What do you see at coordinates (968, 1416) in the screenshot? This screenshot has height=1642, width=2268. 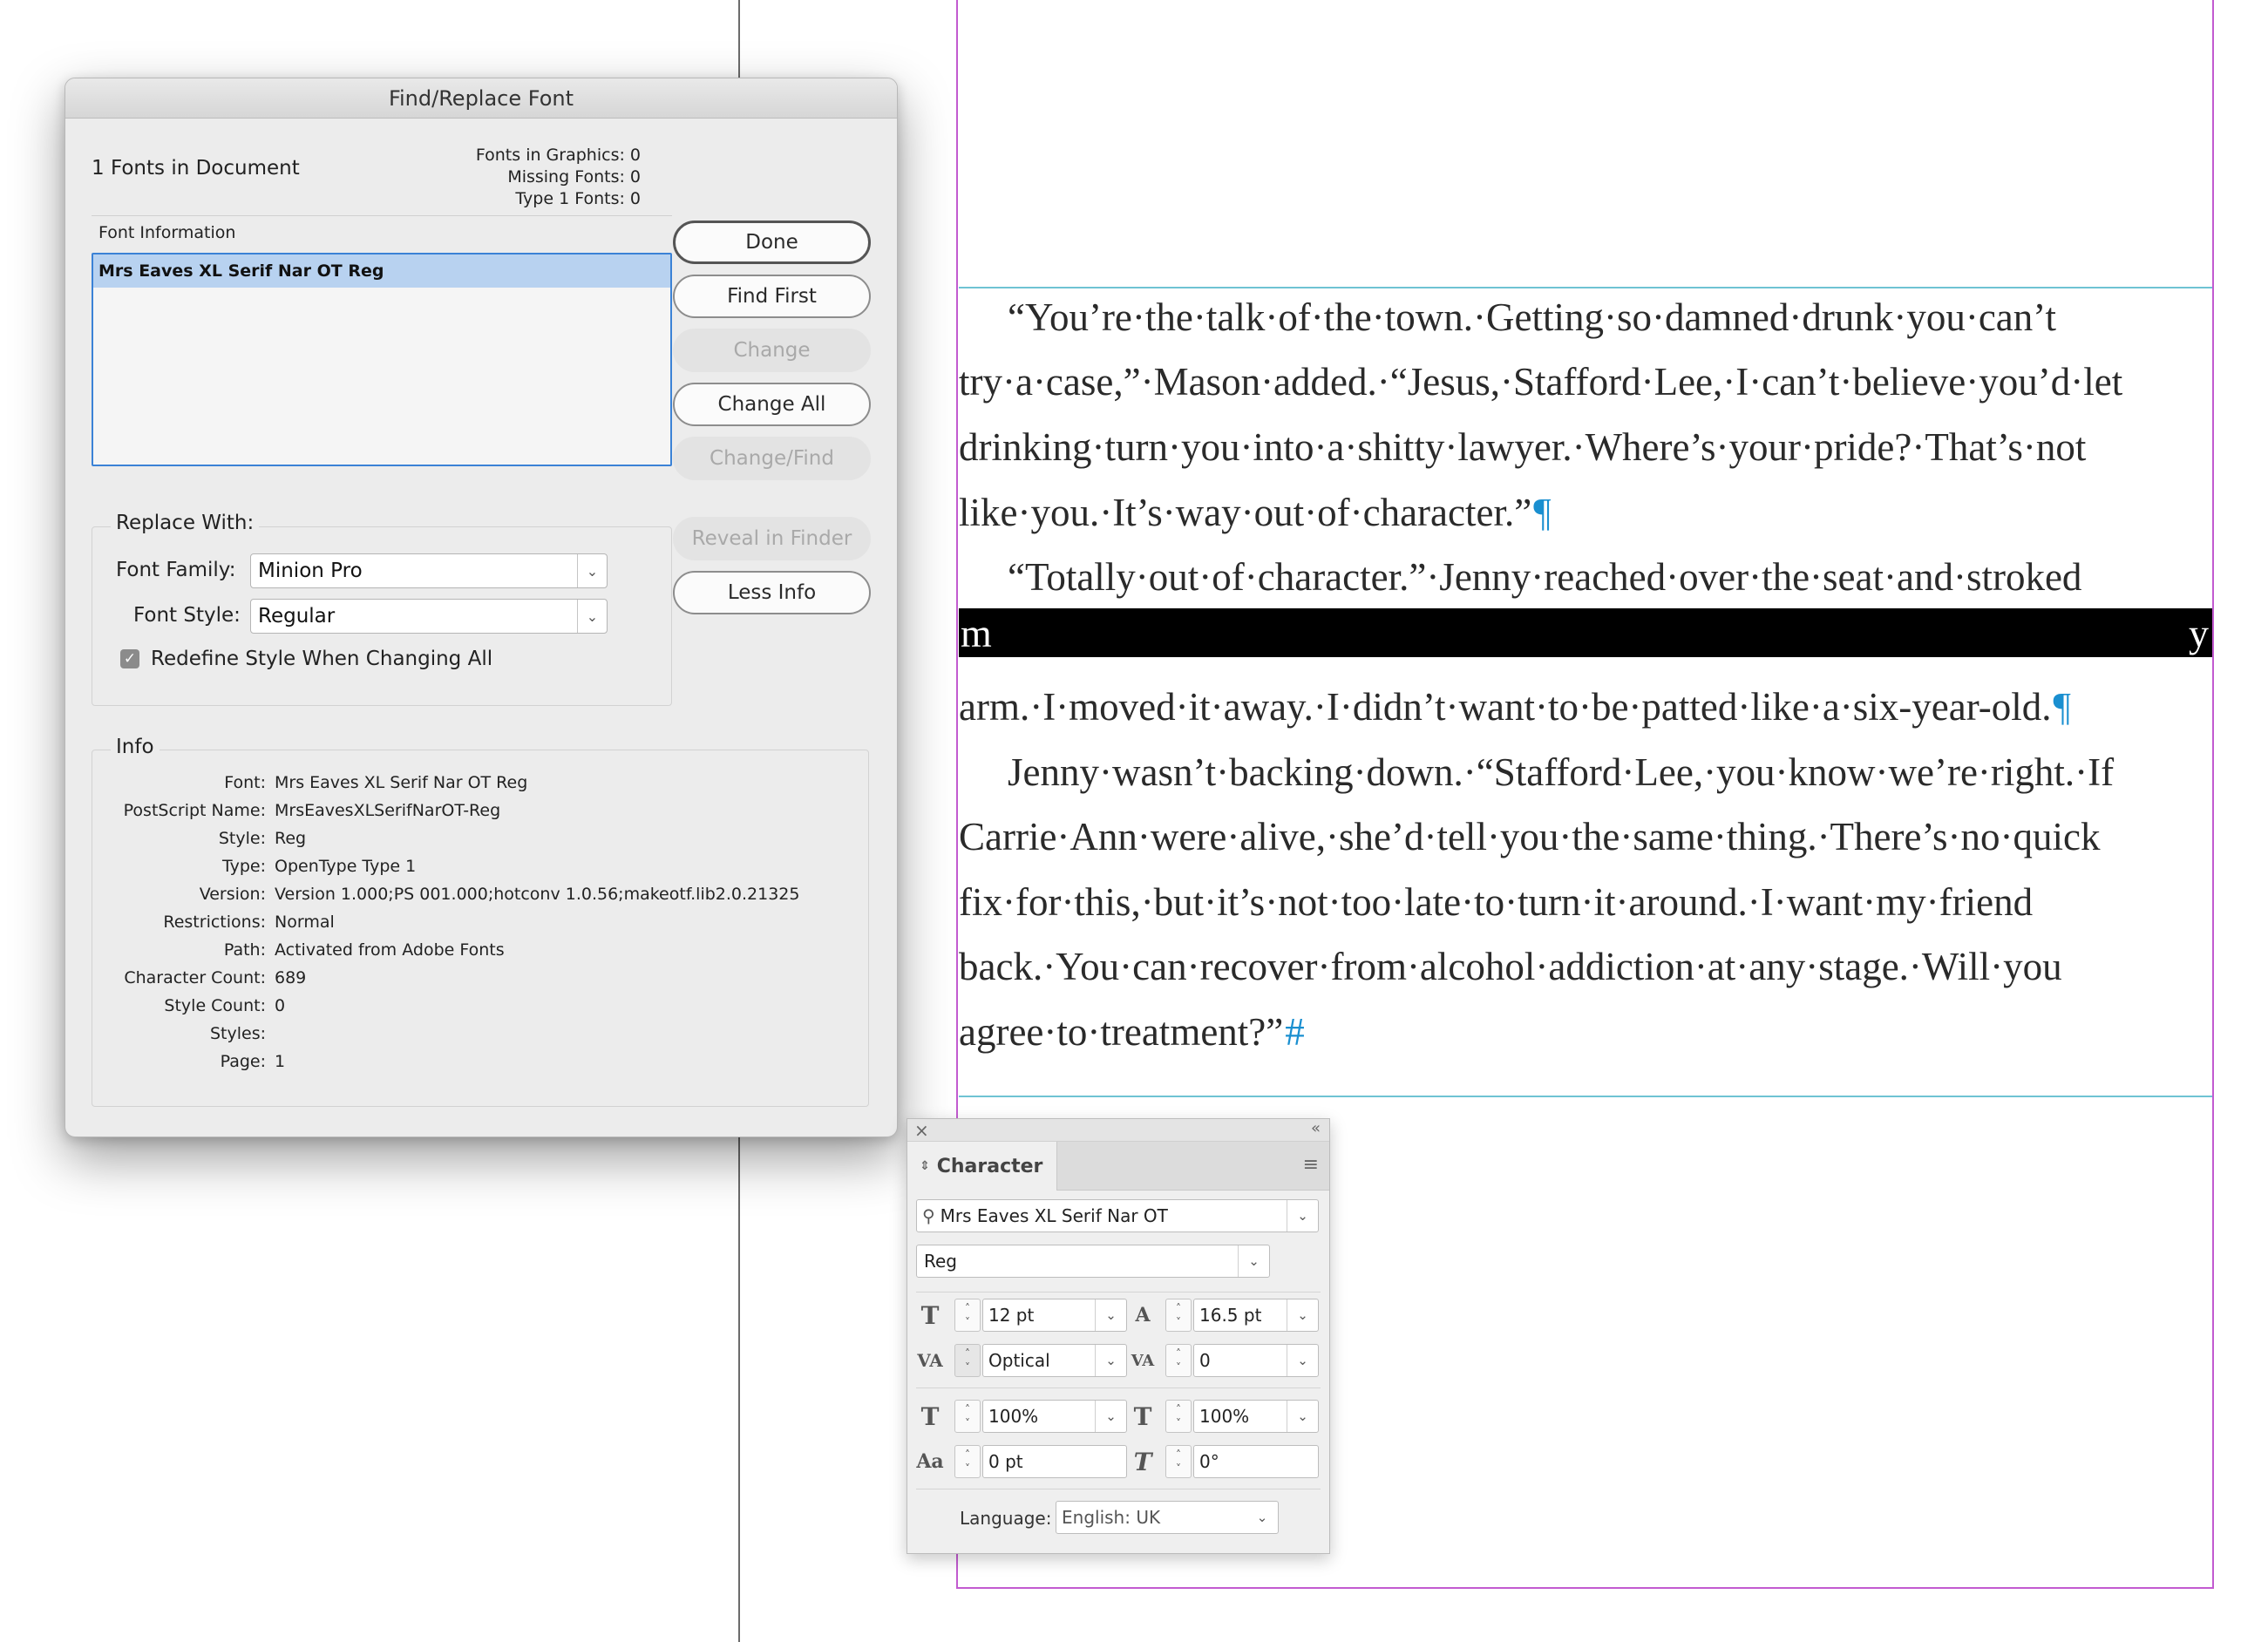 I see `vertical-scale-stepper: ˄ ˅` at bounding box center [968, 1416].